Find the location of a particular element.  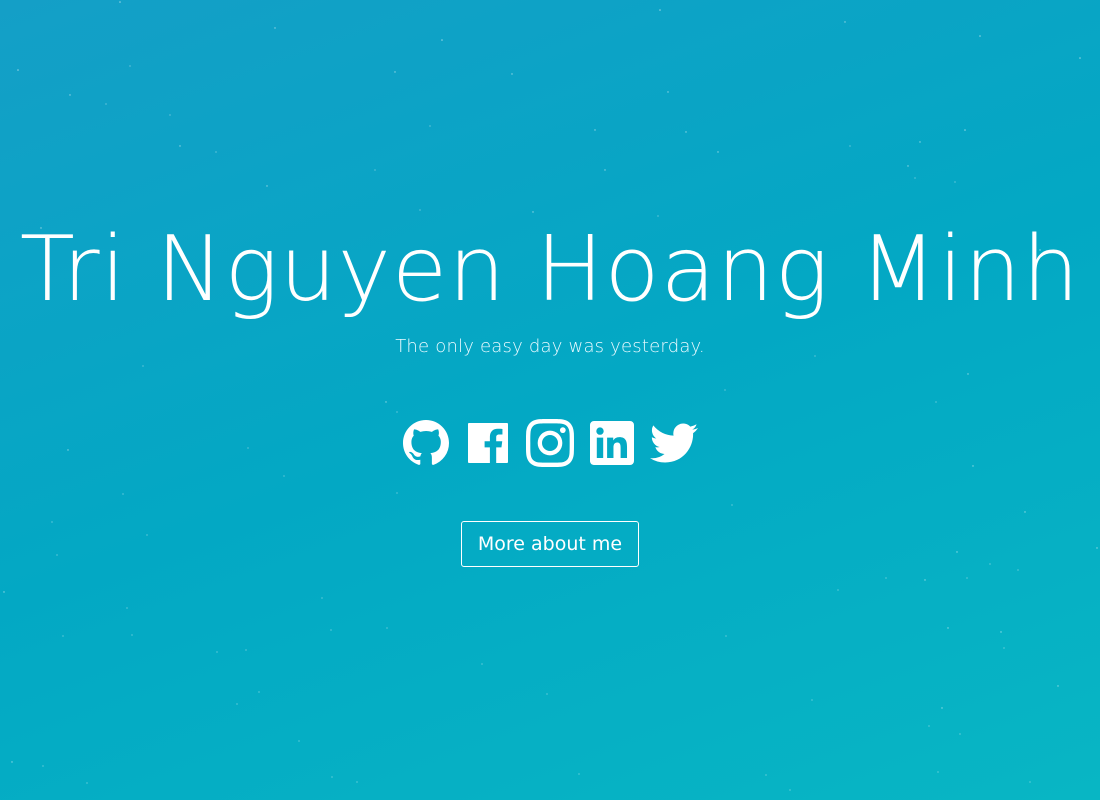

instagram-link is located at coordinates (550, 443).